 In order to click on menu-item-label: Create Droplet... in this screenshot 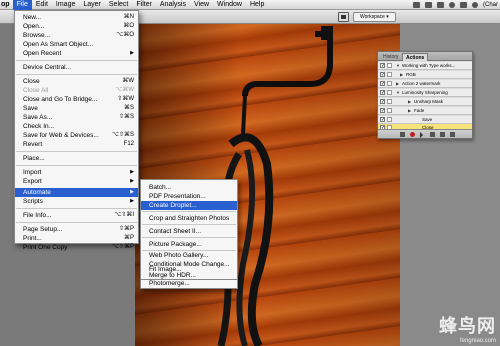, I will do `click(173, 205)`.